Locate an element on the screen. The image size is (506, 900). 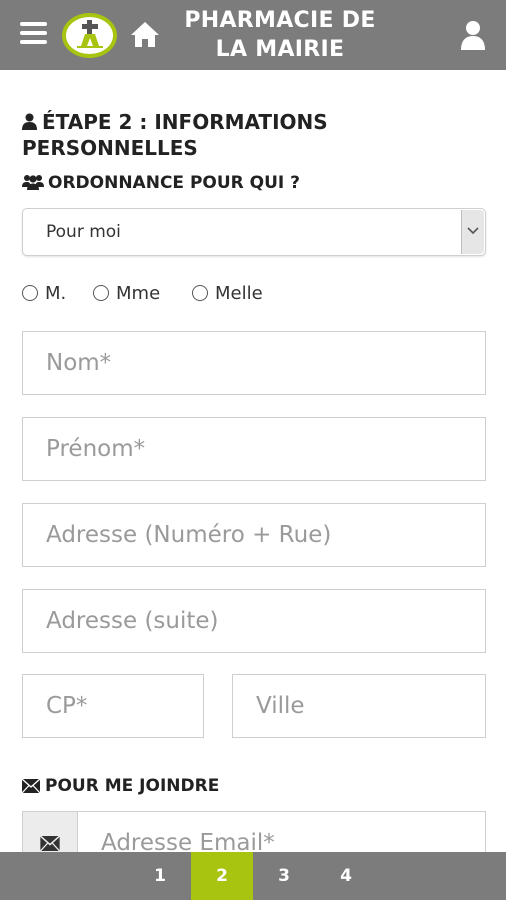
prescription-select: Pour moi is located at coordinates (254, 232).